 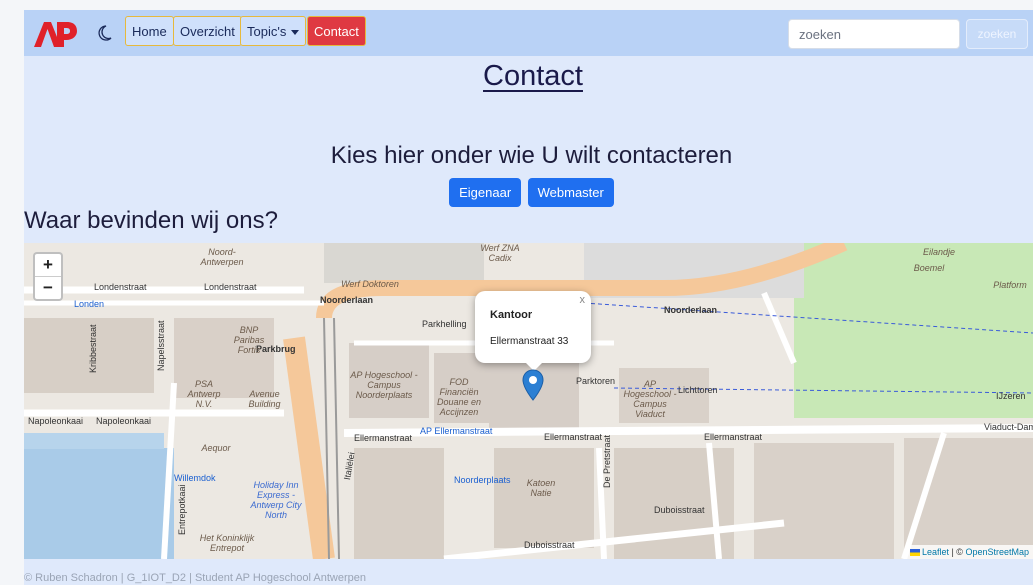 What do you see at coordinates (295, 33) in the screenshot?
I see `caret-down-icon` at bounding box center [295, 33].